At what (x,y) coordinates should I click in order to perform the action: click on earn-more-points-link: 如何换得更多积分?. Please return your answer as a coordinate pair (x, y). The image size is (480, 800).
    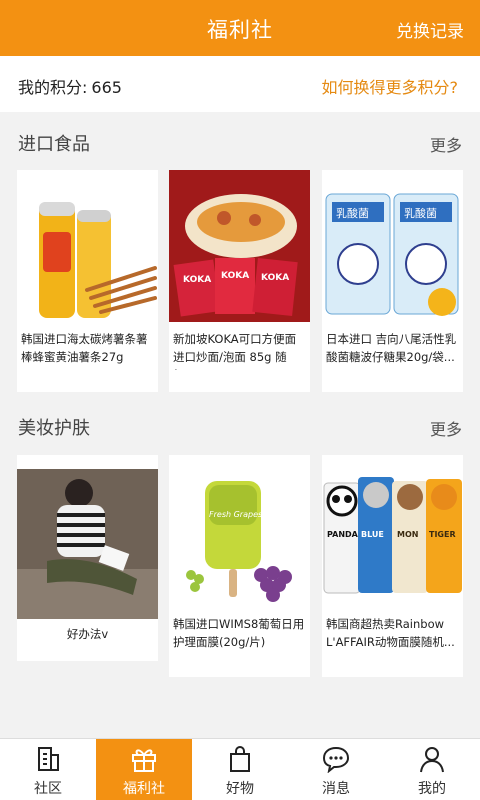
    Looking at the image, I should click on (390, 86).